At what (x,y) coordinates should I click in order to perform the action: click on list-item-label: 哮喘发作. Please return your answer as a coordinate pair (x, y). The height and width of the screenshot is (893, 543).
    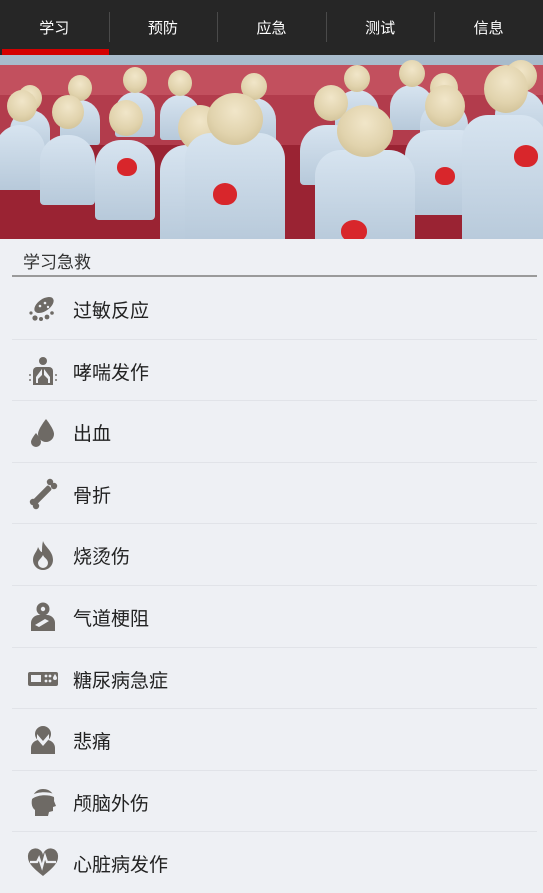
    Looking at the image, I should click on (111, 372).